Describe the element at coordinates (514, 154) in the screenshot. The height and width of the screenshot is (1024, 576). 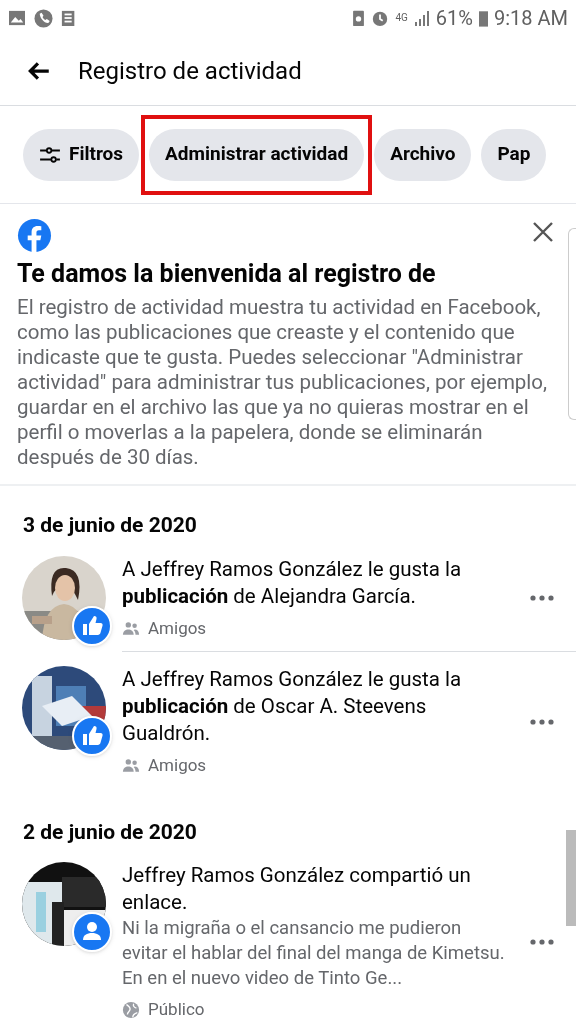
I see `filter-chip: Pap` at that location.